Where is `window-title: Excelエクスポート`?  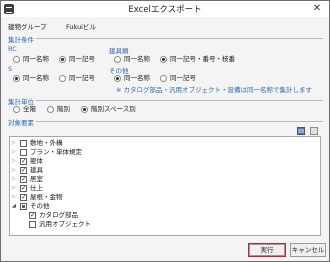 window-title: Excelエクスポート is located at coordinates (165, 10).